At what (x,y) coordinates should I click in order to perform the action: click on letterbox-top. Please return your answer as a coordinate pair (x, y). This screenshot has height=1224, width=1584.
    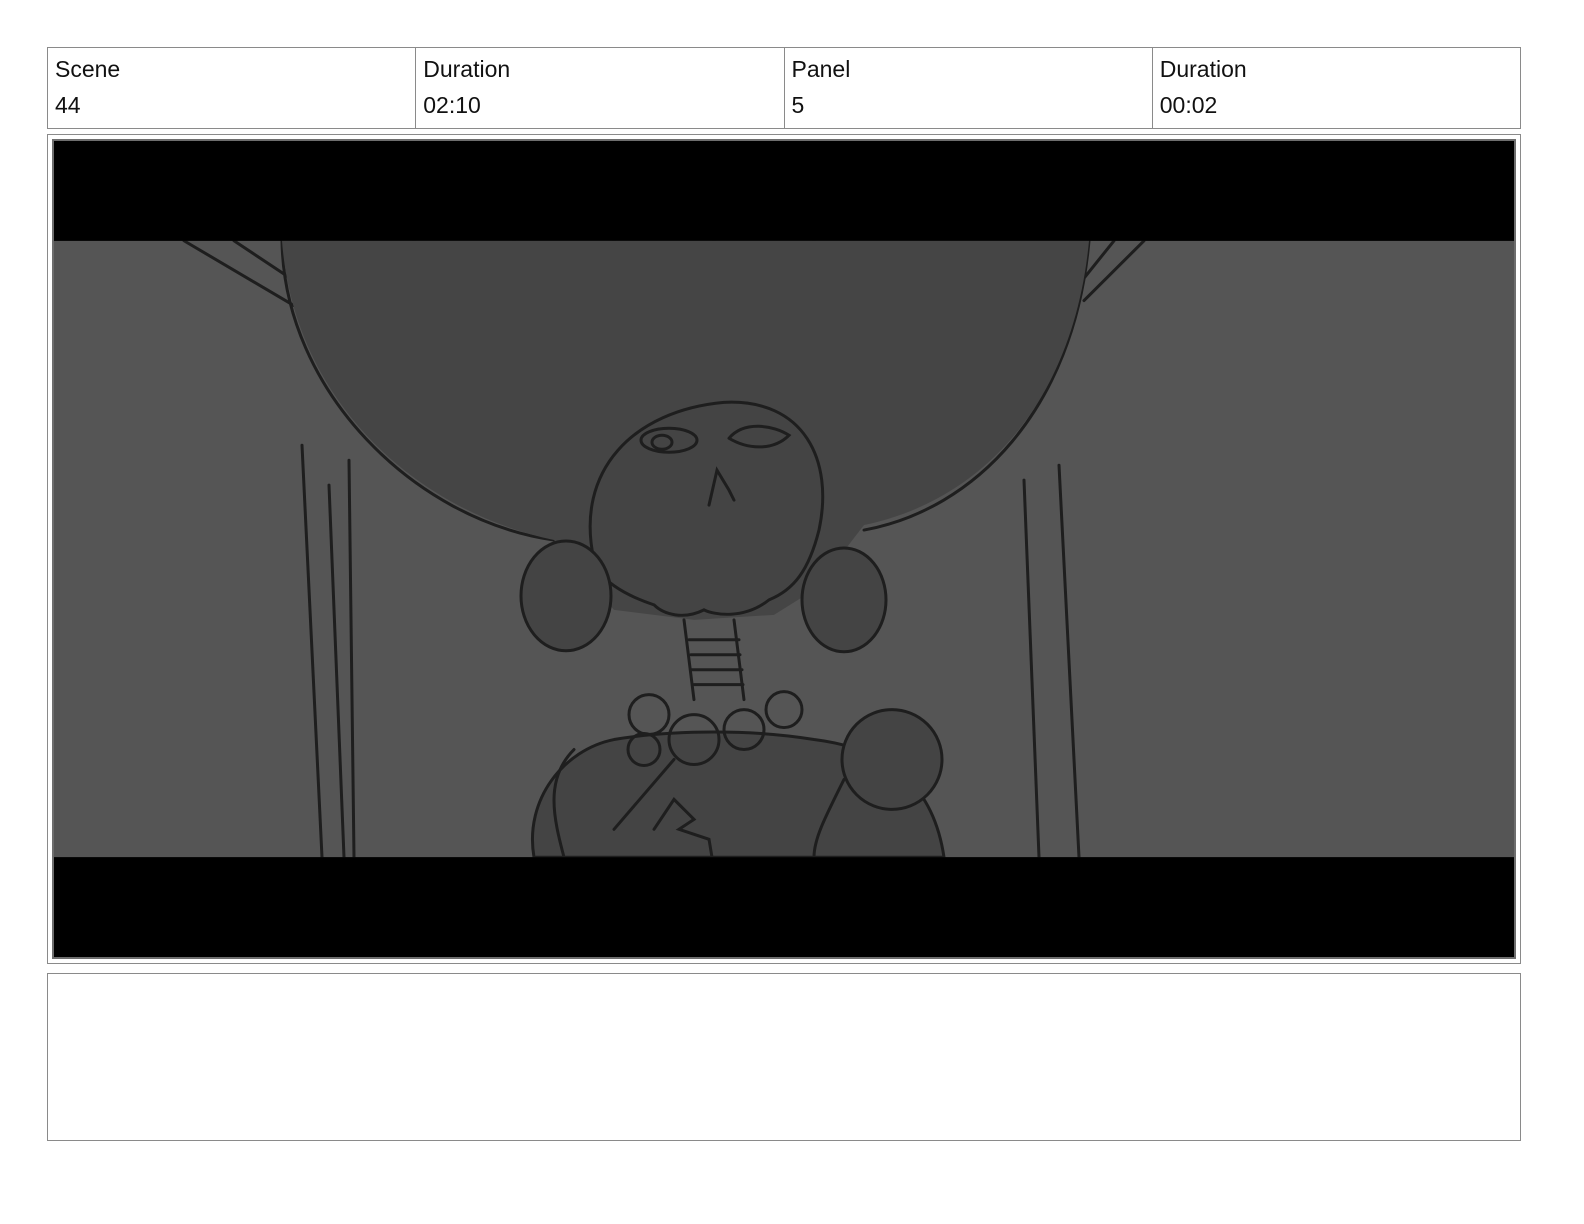
    Looking at the image, I should click on (784, 191).